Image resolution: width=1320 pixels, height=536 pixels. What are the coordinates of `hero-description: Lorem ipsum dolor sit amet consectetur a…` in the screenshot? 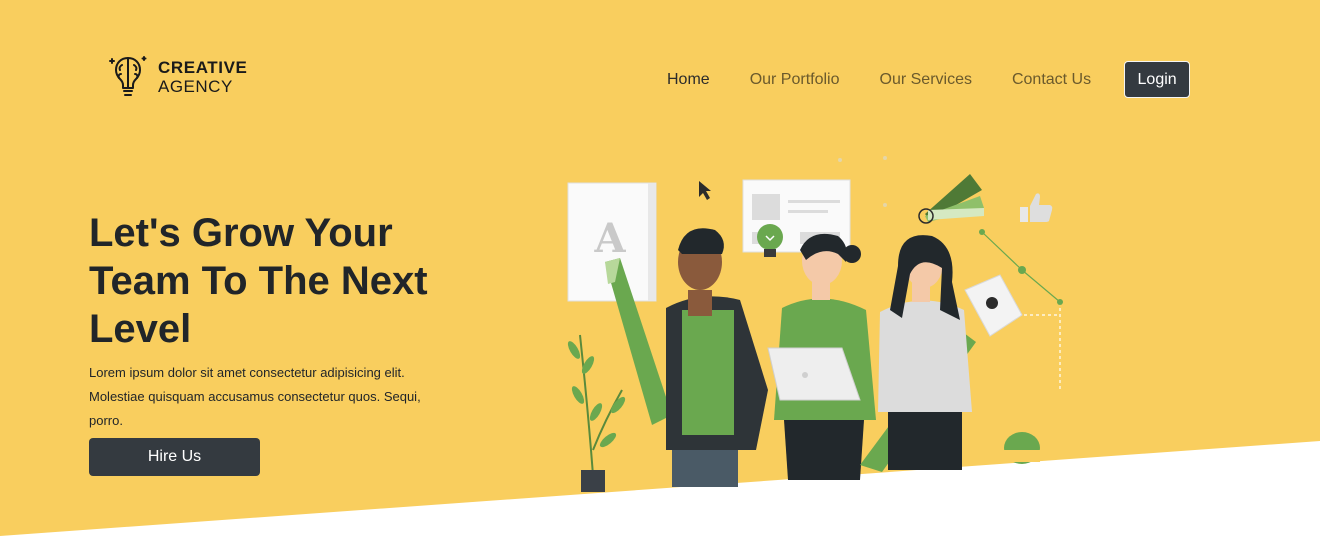 It's located at (255, 396).